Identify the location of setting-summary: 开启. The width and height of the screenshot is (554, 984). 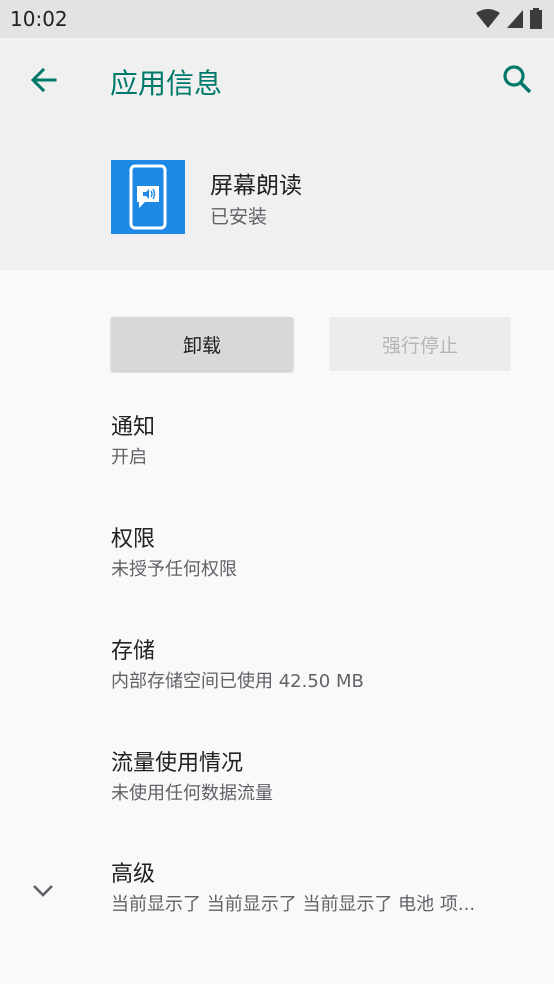
(129, 457).